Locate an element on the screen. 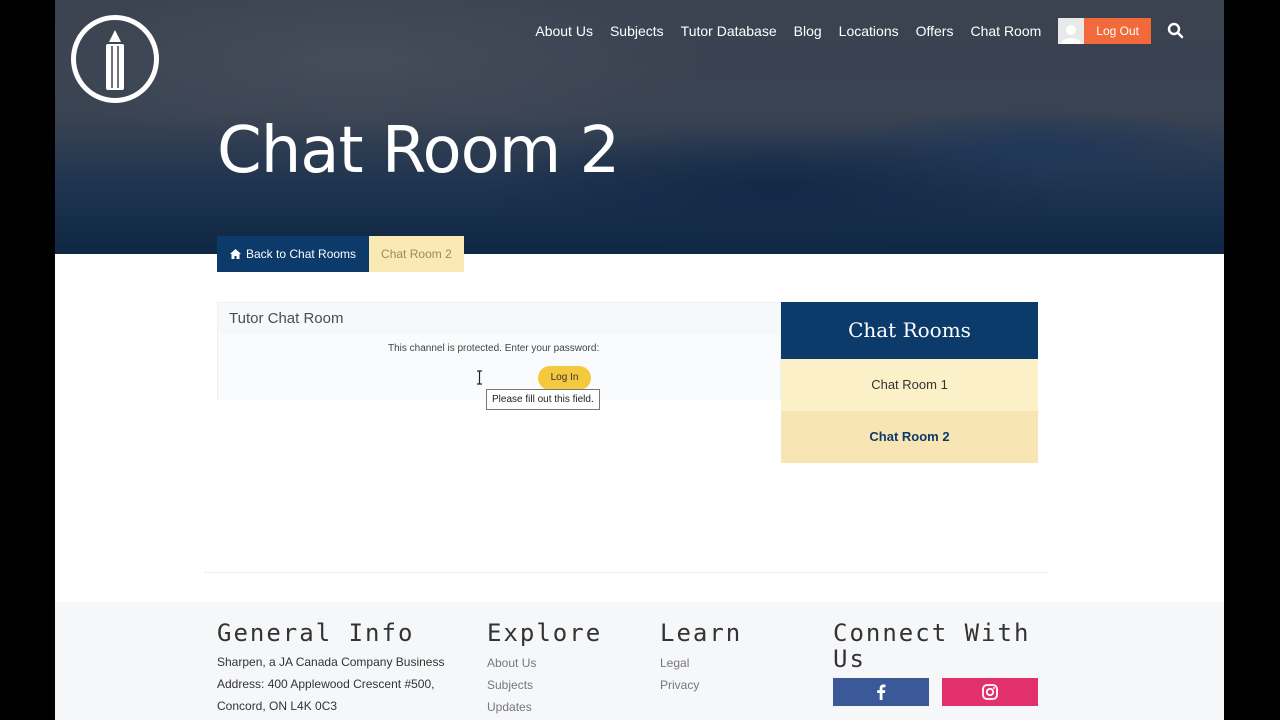 This screenshot has width=1280, height=720. footer-explore-heading: Explore is located at coordinates (545, 633).